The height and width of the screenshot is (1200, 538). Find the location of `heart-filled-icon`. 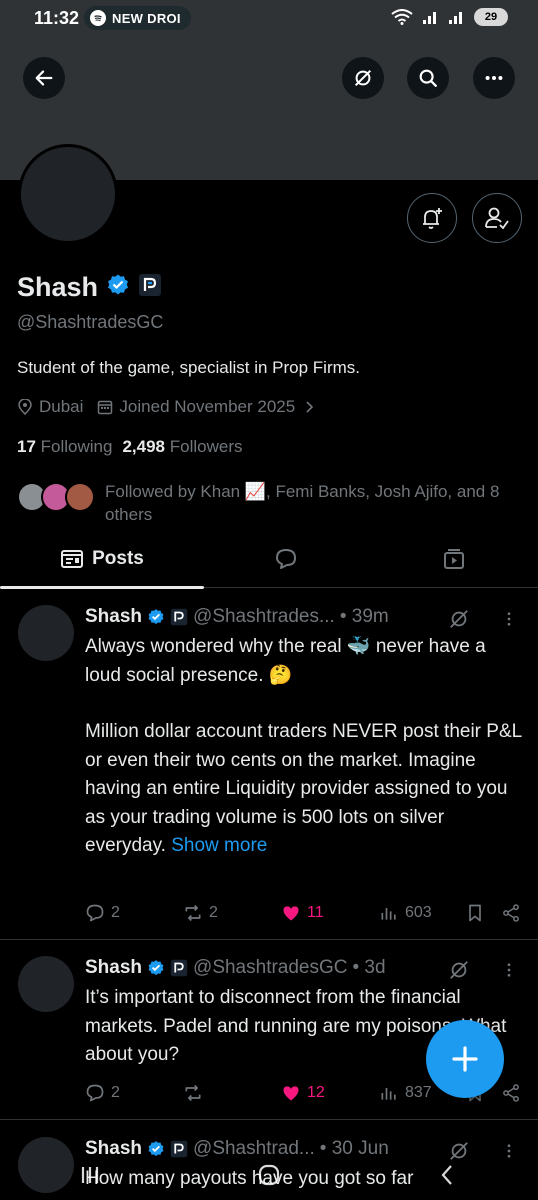

heart-filled-icon is located at coordinates (291, 1093).